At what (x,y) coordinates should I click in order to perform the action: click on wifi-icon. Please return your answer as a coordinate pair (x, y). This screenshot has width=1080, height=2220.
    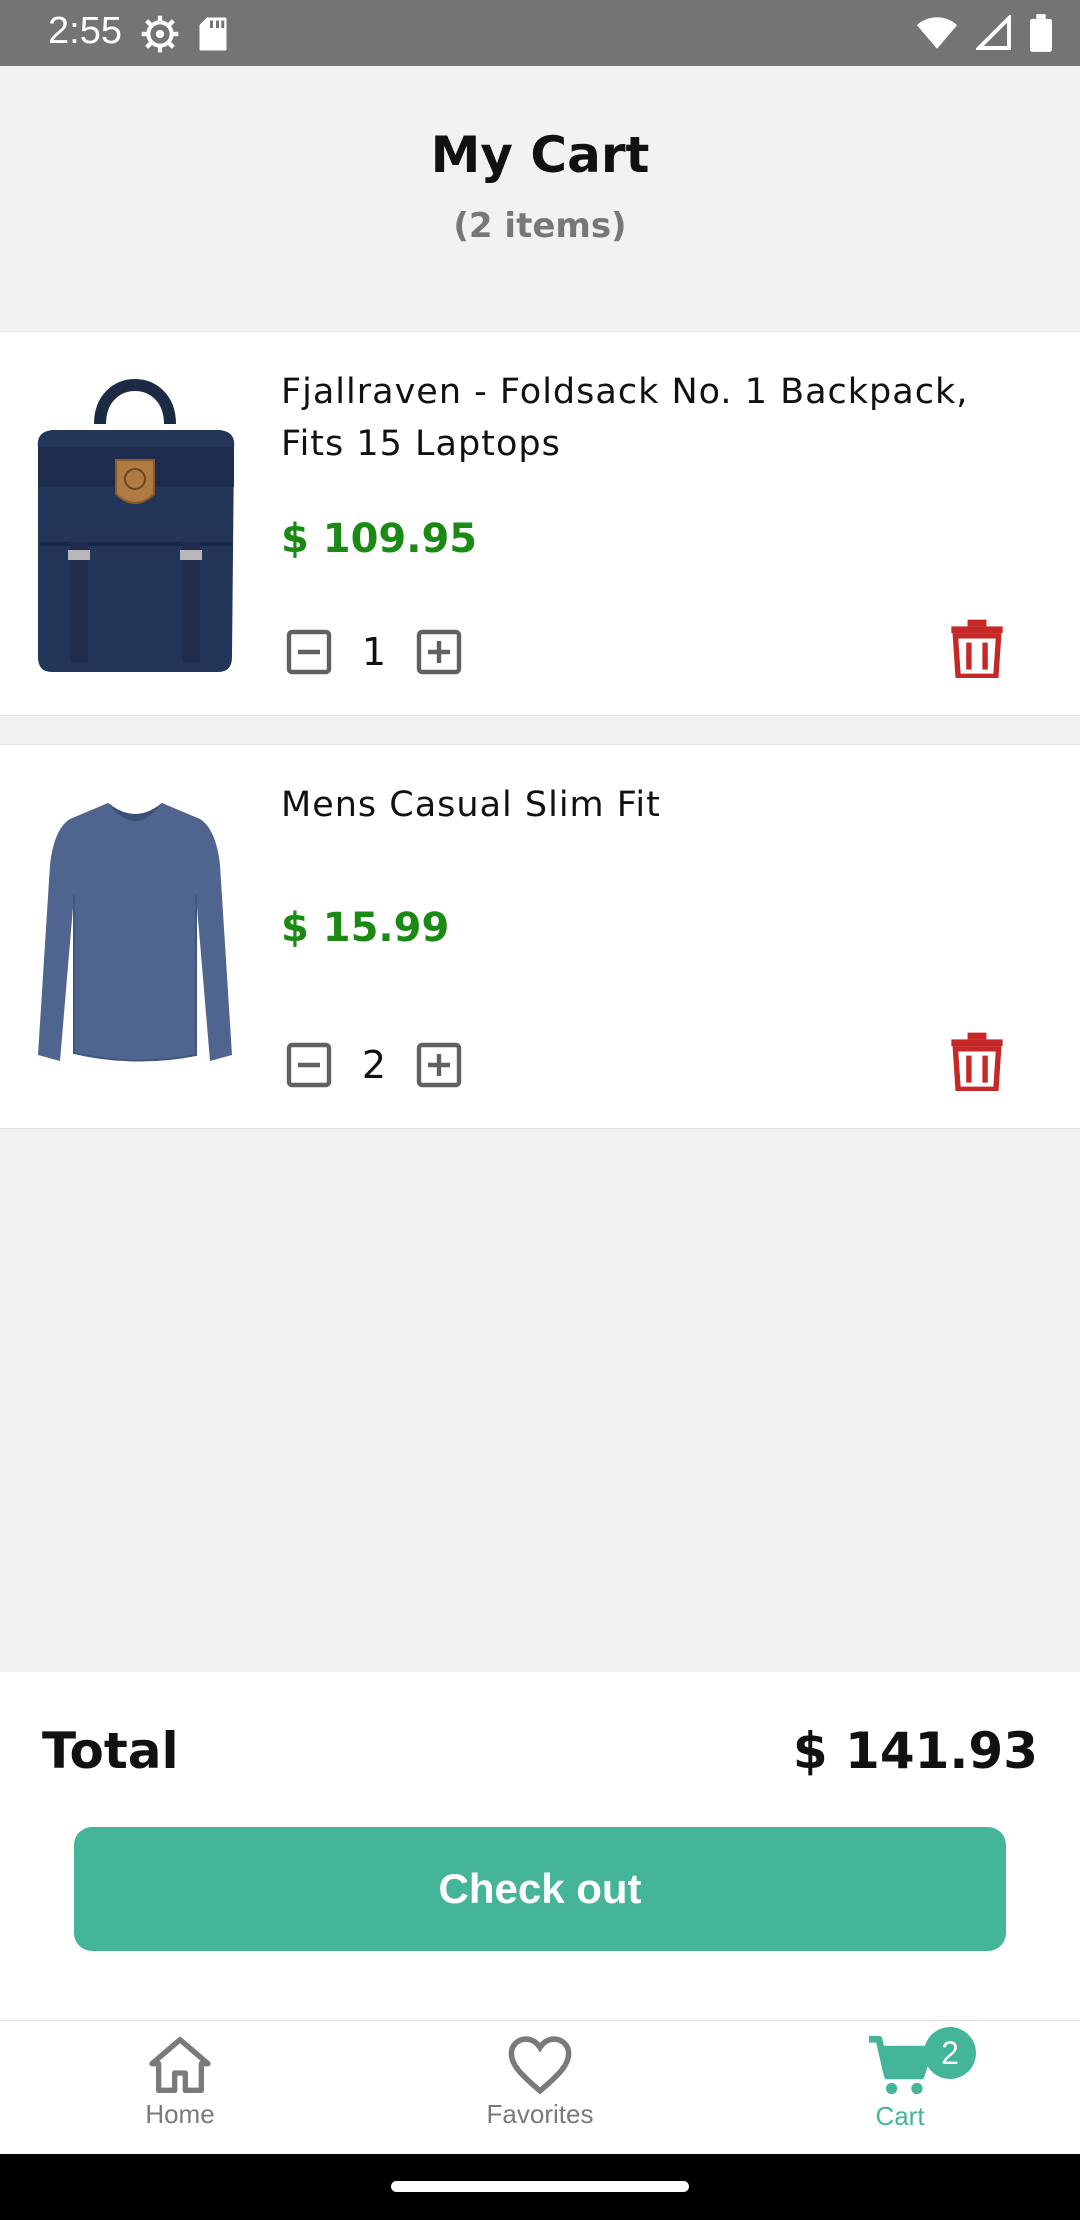
    Looking at the image, I should click on (937, 33).